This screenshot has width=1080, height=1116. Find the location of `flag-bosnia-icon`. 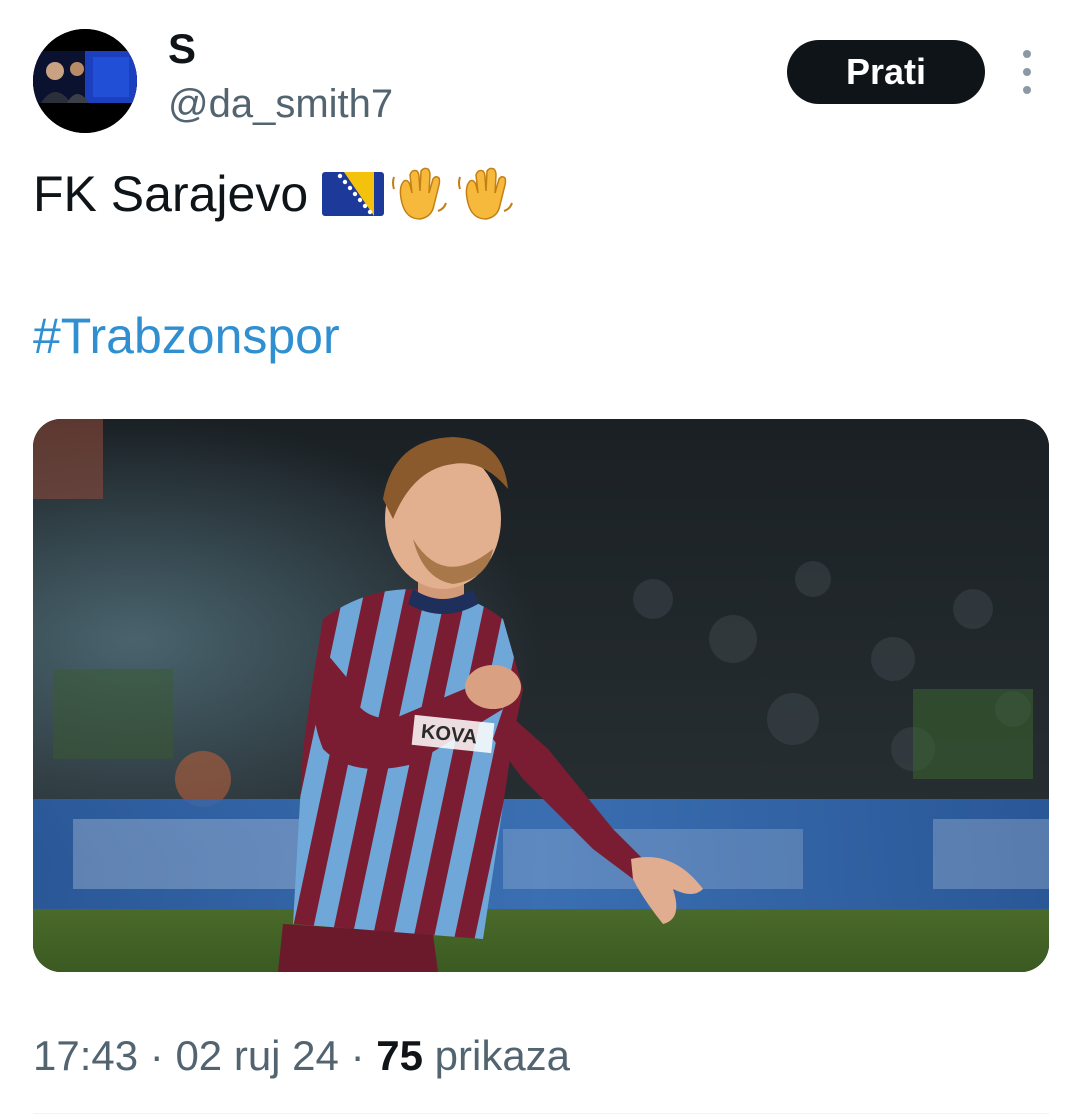

flag-bosnia-icon is located at coordinates (353, 194).